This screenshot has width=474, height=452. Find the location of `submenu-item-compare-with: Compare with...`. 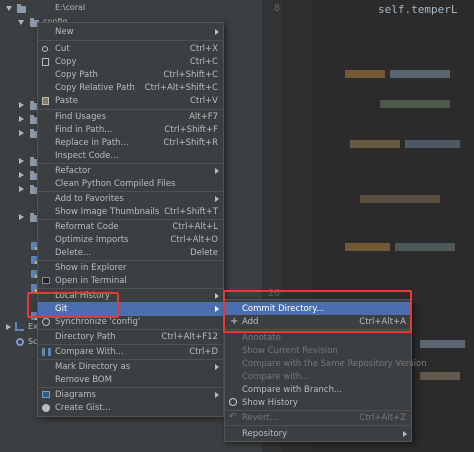

submenu-item-compare-with: Compare with... is located at coordinates (318, 376).